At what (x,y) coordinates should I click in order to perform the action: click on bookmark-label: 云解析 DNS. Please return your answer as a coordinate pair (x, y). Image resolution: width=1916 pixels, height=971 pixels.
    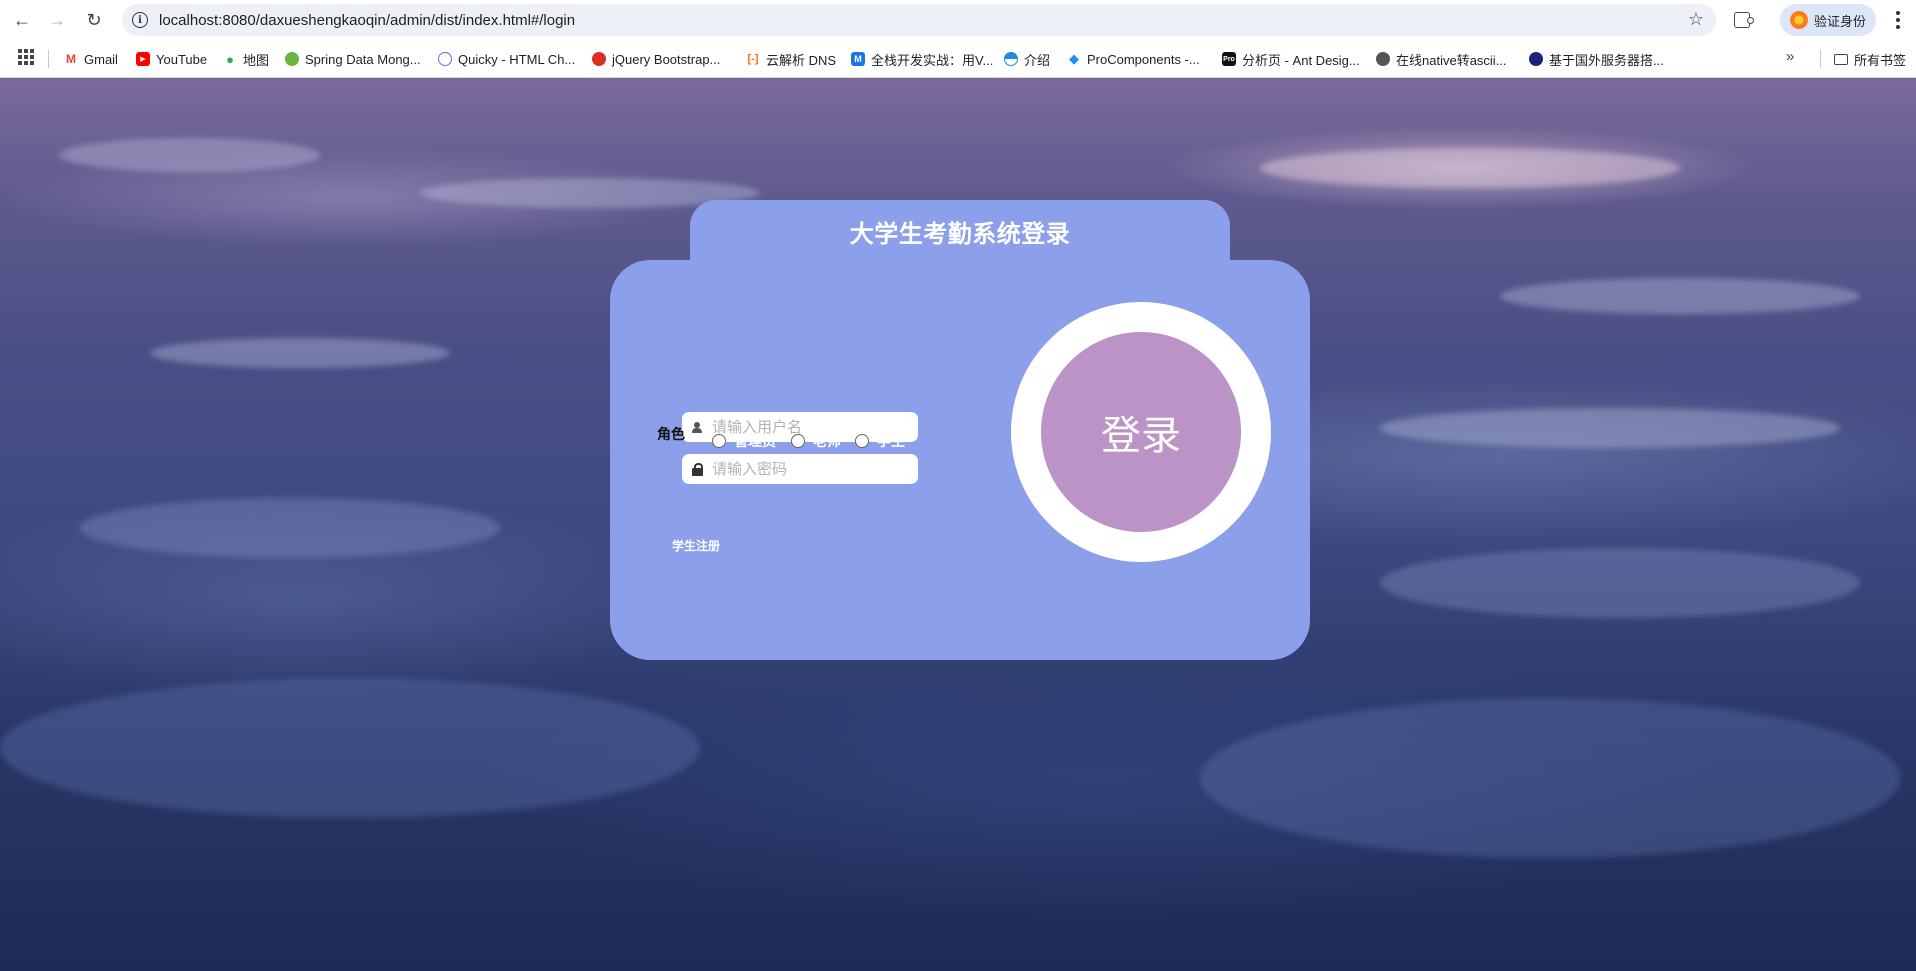
    Looking at the image, I should click on (801, 60).